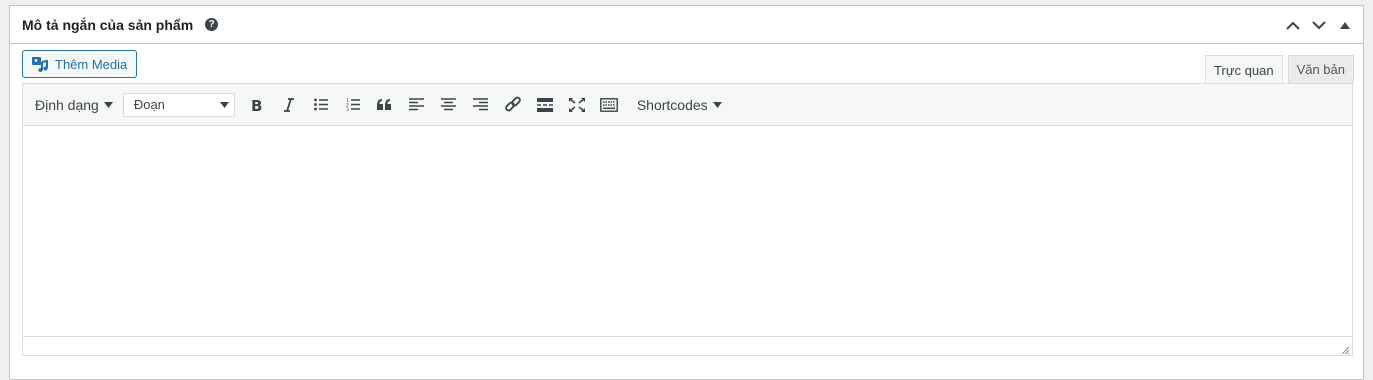 The height and width of the screenshot is (380, 1373). I want to click on blockquote-button, so click(385, 105).